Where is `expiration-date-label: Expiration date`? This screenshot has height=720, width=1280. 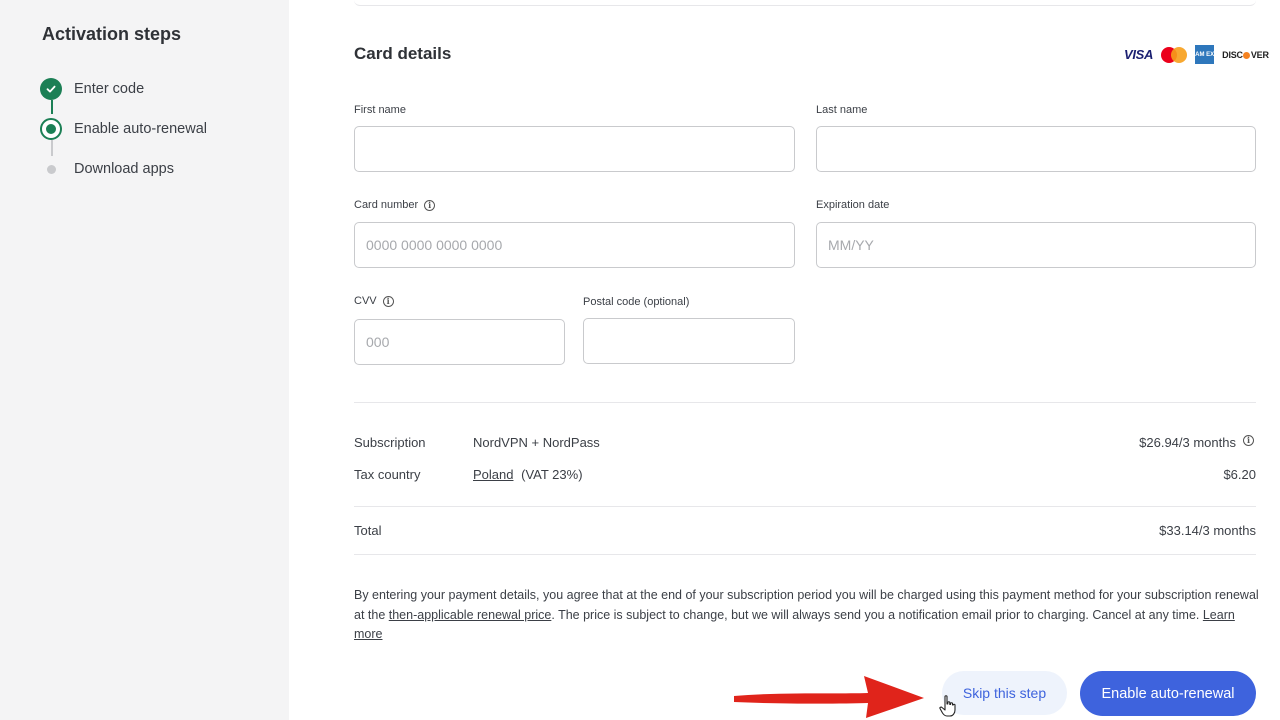
expiration-date-label: Expiration date is located at coordinates (852, 205).